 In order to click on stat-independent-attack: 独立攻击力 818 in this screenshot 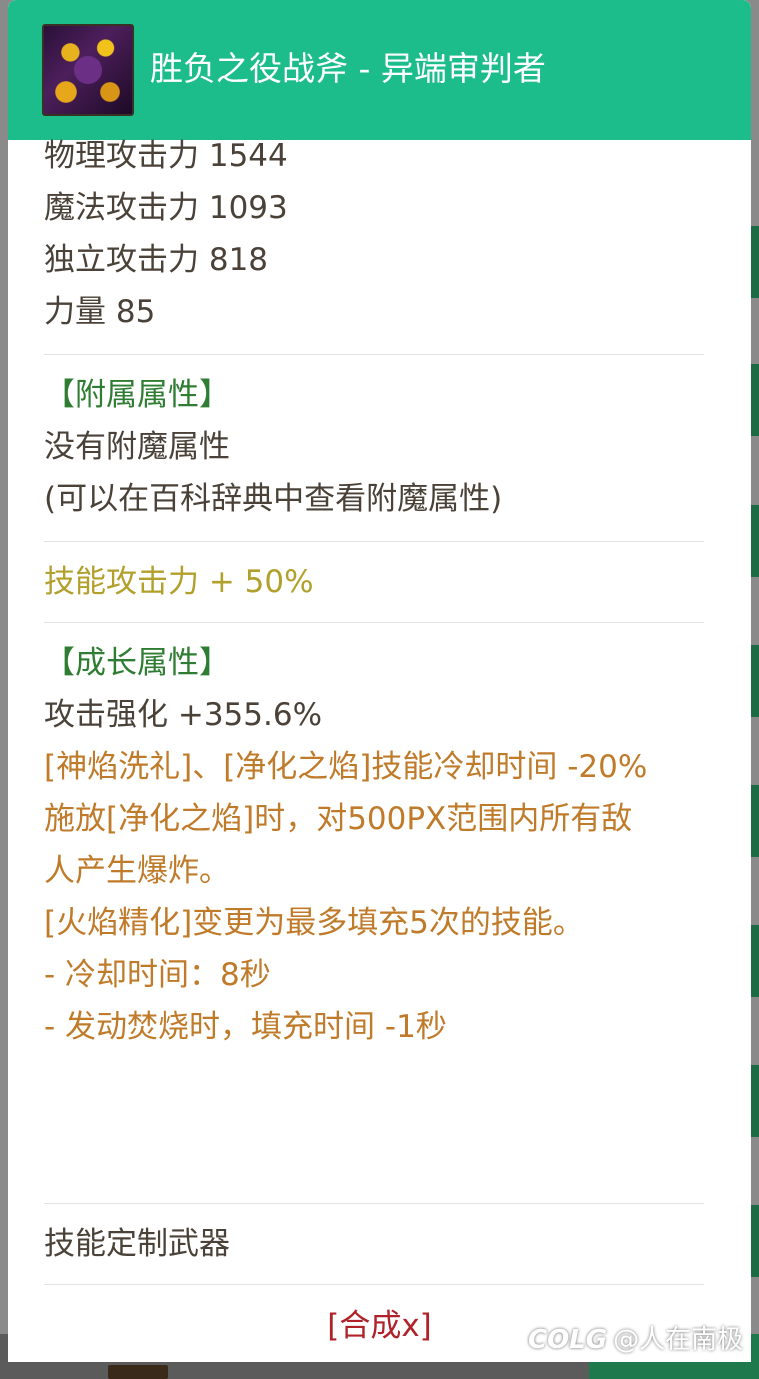, I will do `click(156, 260)`.